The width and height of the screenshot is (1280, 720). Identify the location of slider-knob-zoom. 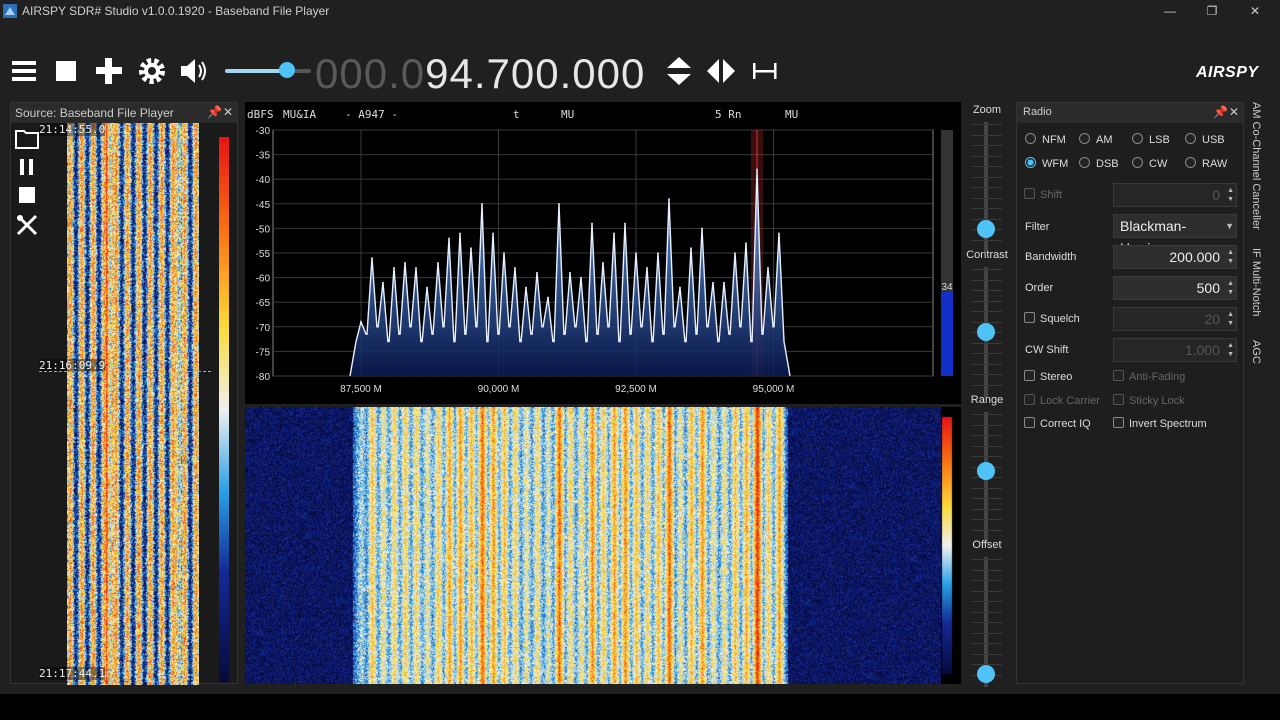
(986, 228).